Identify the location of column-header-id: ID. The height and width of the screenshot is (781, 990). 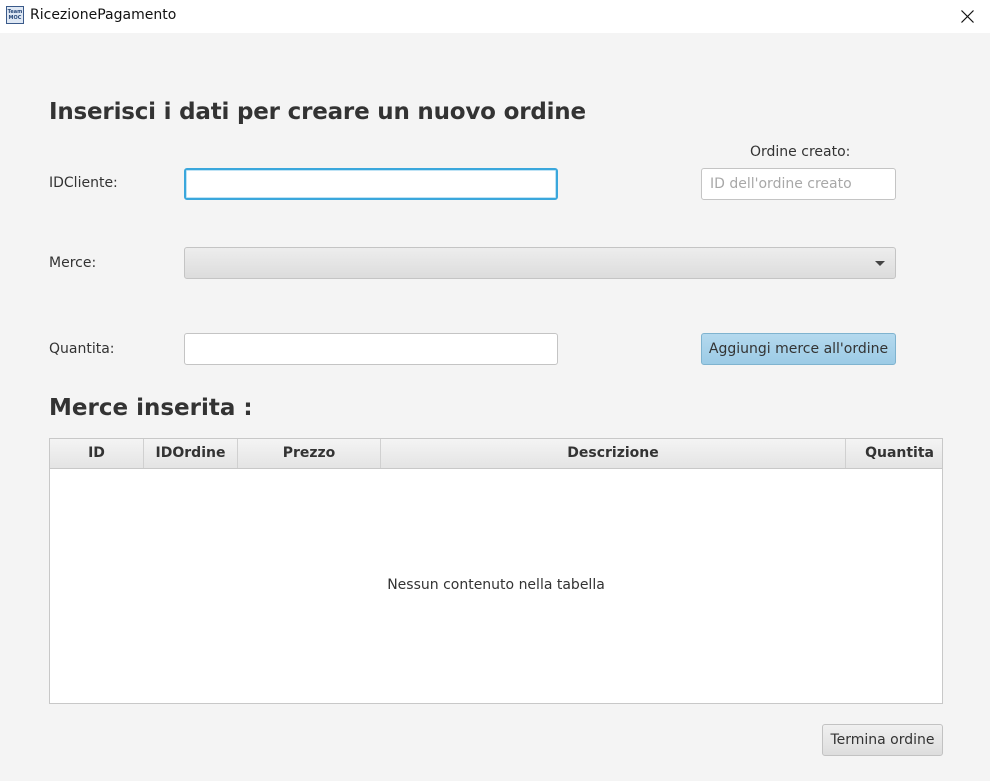
(97, 453).